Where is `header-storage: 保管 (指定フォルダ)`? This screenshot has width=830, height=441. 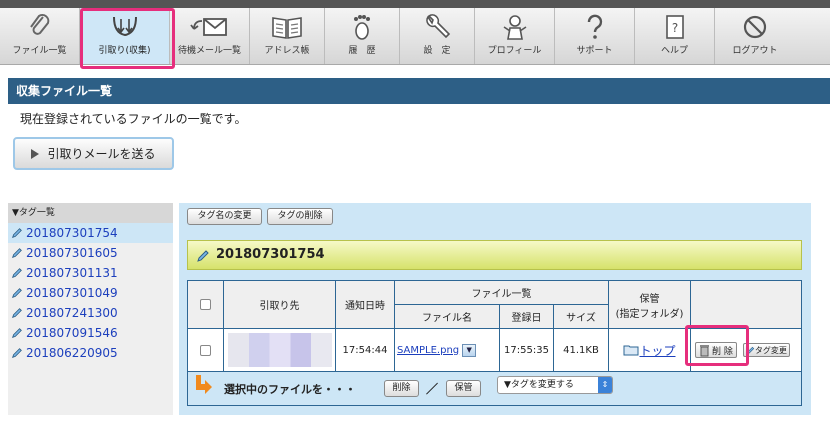
header-storage: 保管 (指定フォルダ) is located at coordinates (649, 304).